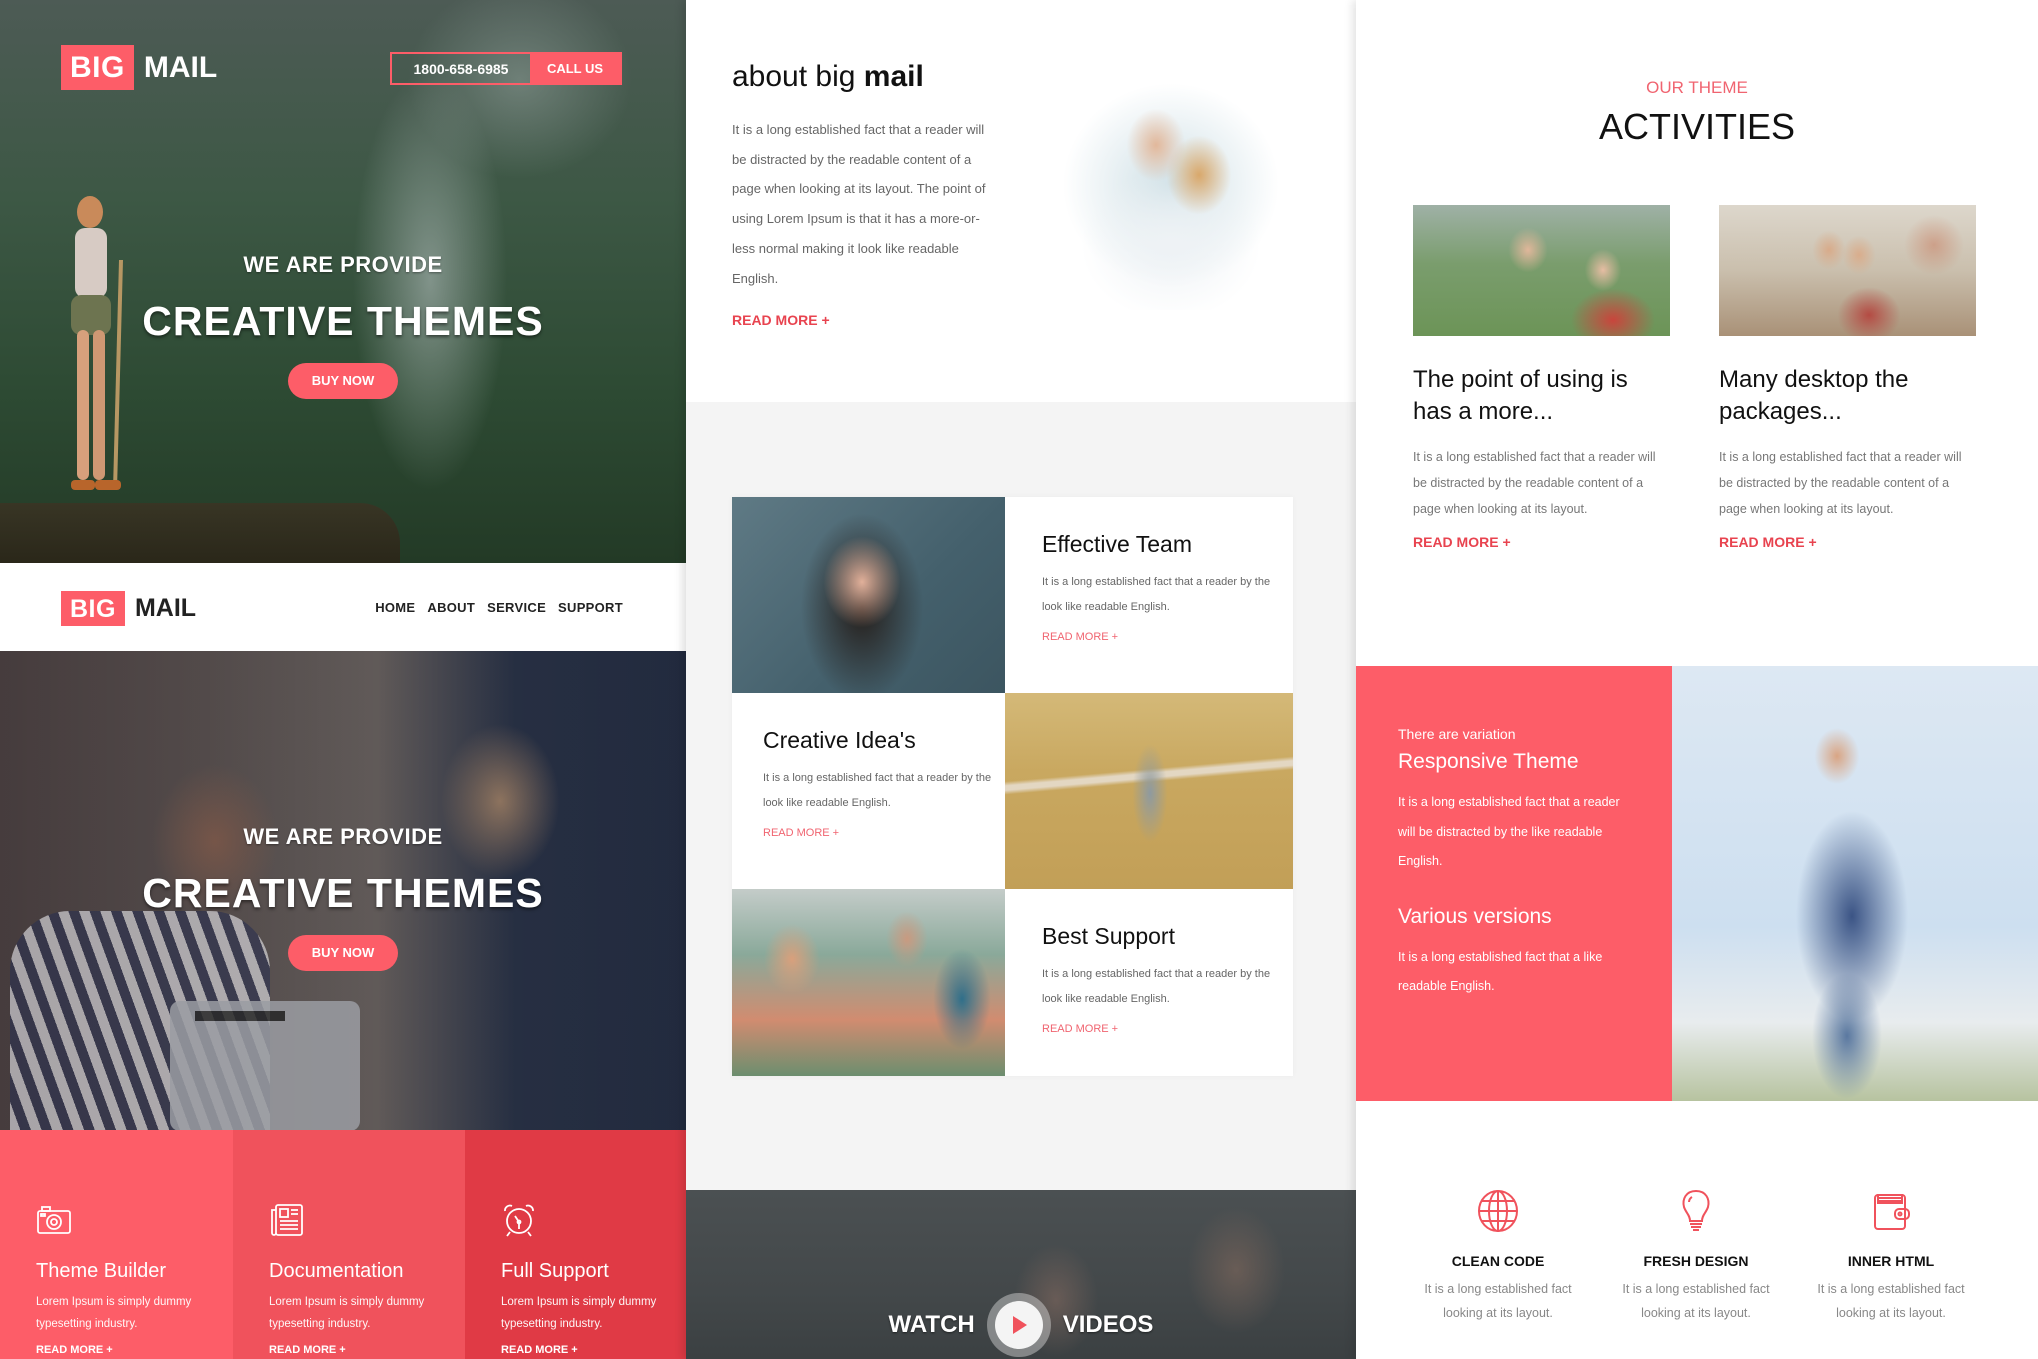 The width and height of the screenshot is (2038, 1359). Describe the element at coordinates (343, 607) in the screenshot. I see `navbar: BIG MAIL HOME ABOUT SERVICE SUPPORT` at that location.